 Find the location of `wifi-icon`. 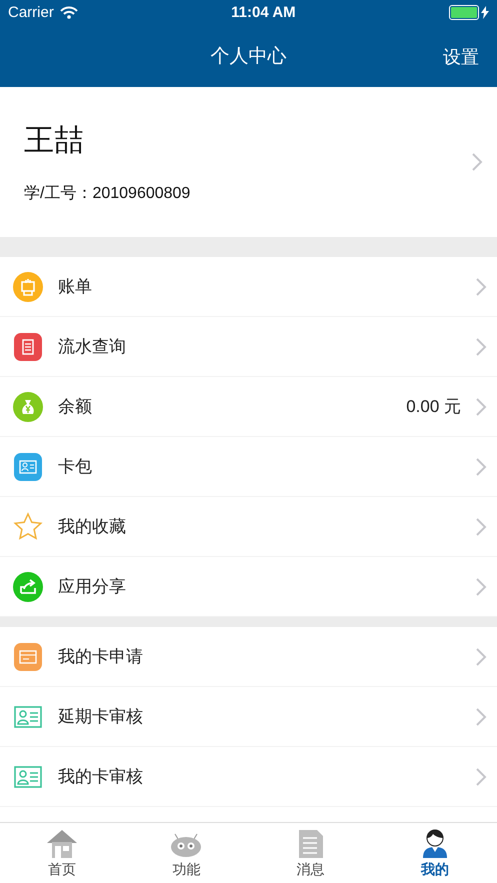

wifi-icon is located at coordinates (69, 12).